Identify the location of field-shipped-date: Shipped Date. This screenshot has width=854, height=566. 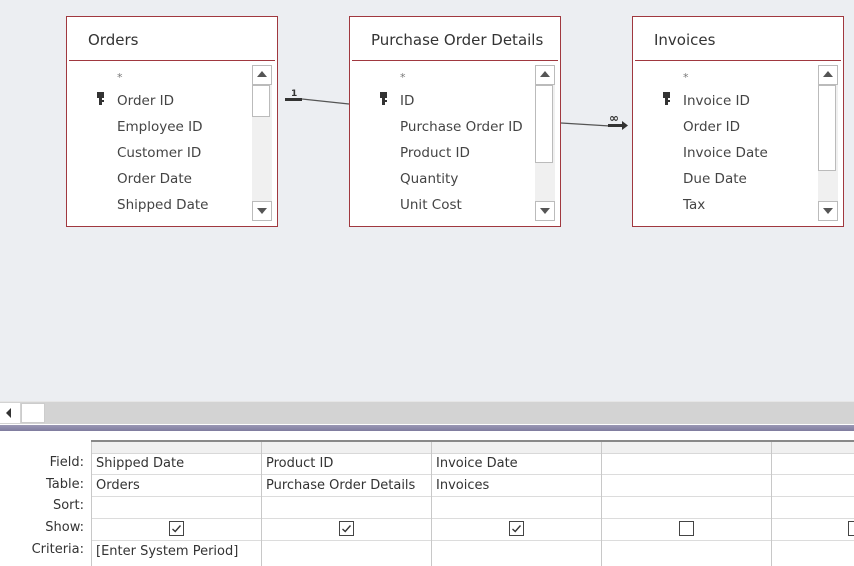
(162, 205).